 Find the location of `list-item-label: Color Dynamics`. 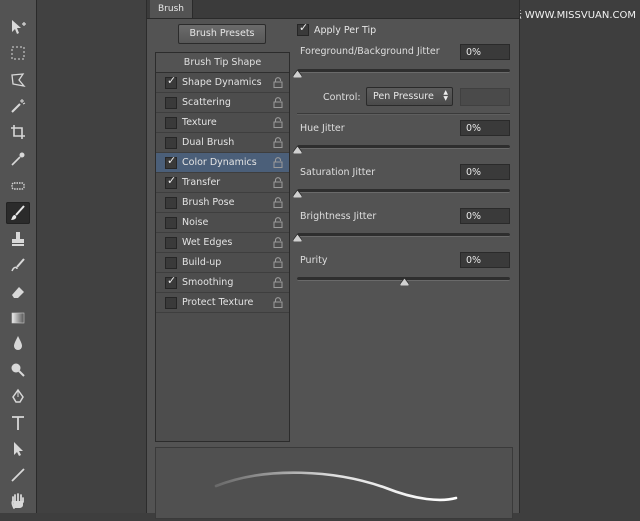

list-item-label: Color Dynamics is located at coordinates (219, 162).